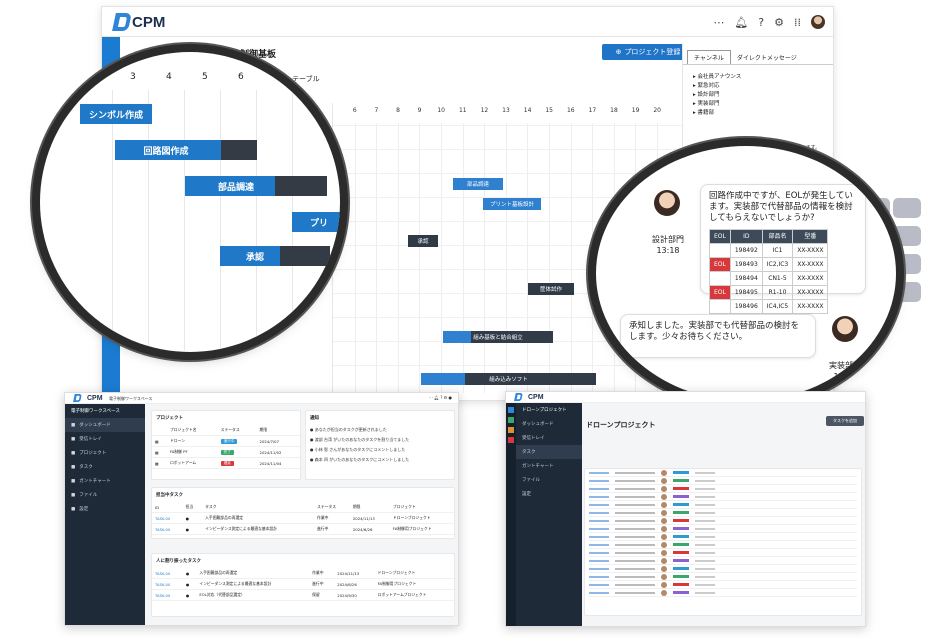 The height and width of the screenshot is (638, 940). I want to click on sidebar-item-dashboard: ダッシュボード, so click(549, 424).